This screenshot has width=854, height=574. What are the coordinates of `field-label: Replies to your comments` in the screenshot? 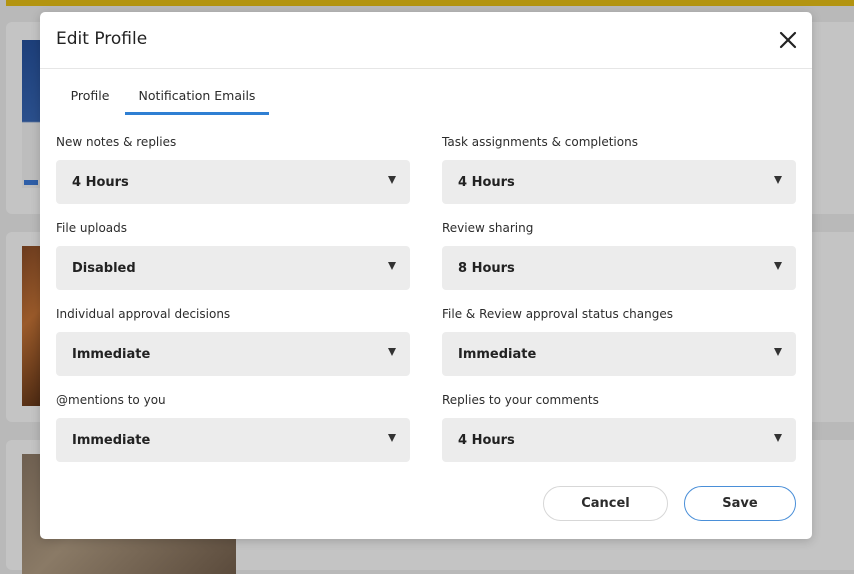 It's located at (520, 400).